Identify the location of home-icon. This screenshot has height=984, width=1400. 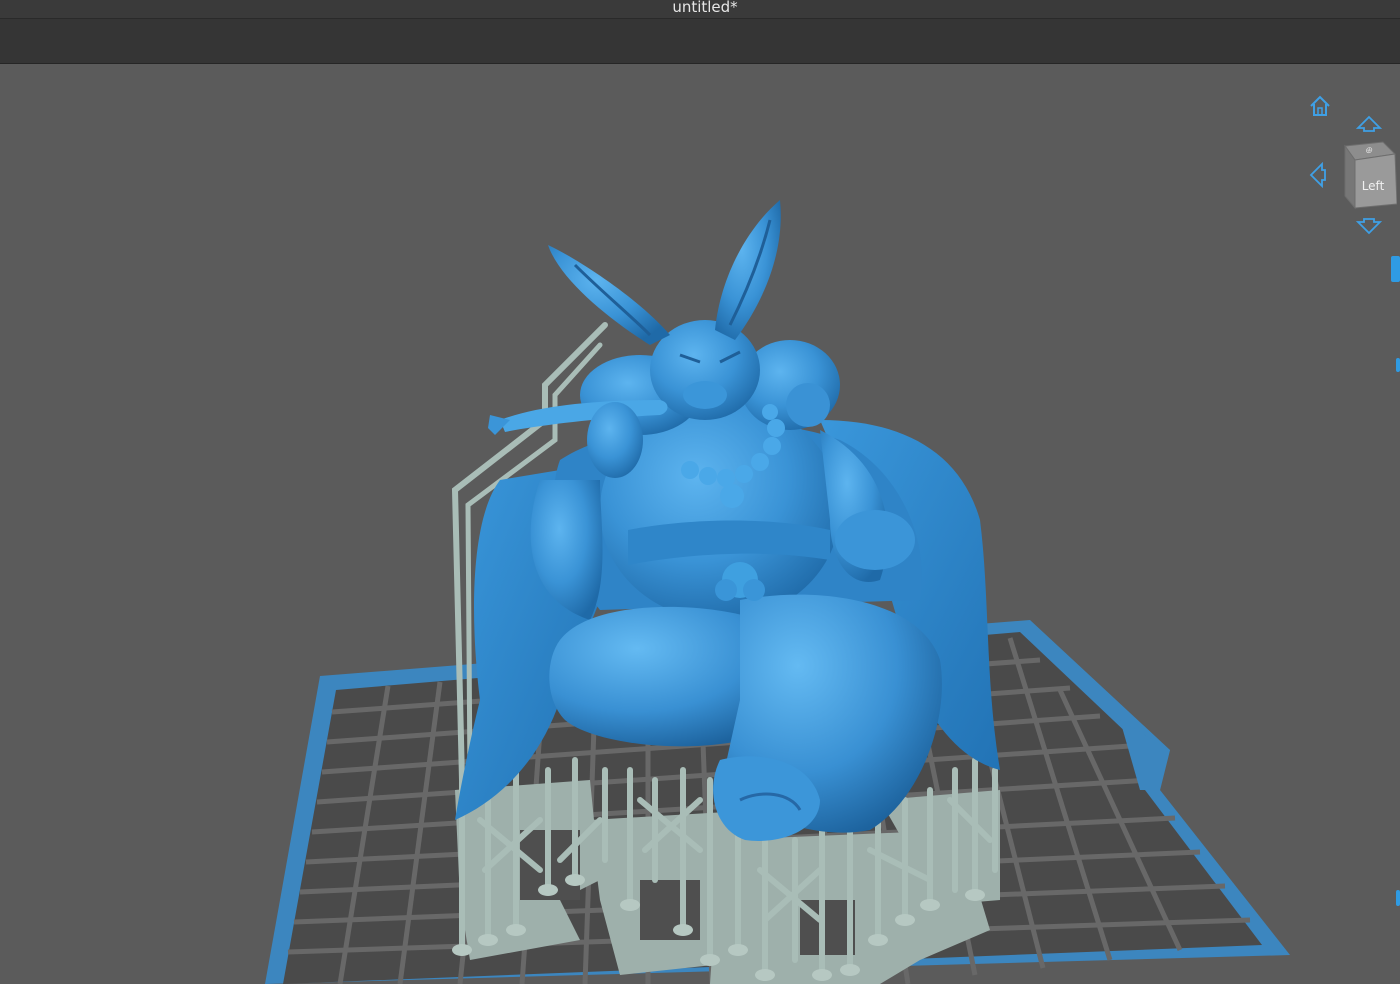
(1320, 105).